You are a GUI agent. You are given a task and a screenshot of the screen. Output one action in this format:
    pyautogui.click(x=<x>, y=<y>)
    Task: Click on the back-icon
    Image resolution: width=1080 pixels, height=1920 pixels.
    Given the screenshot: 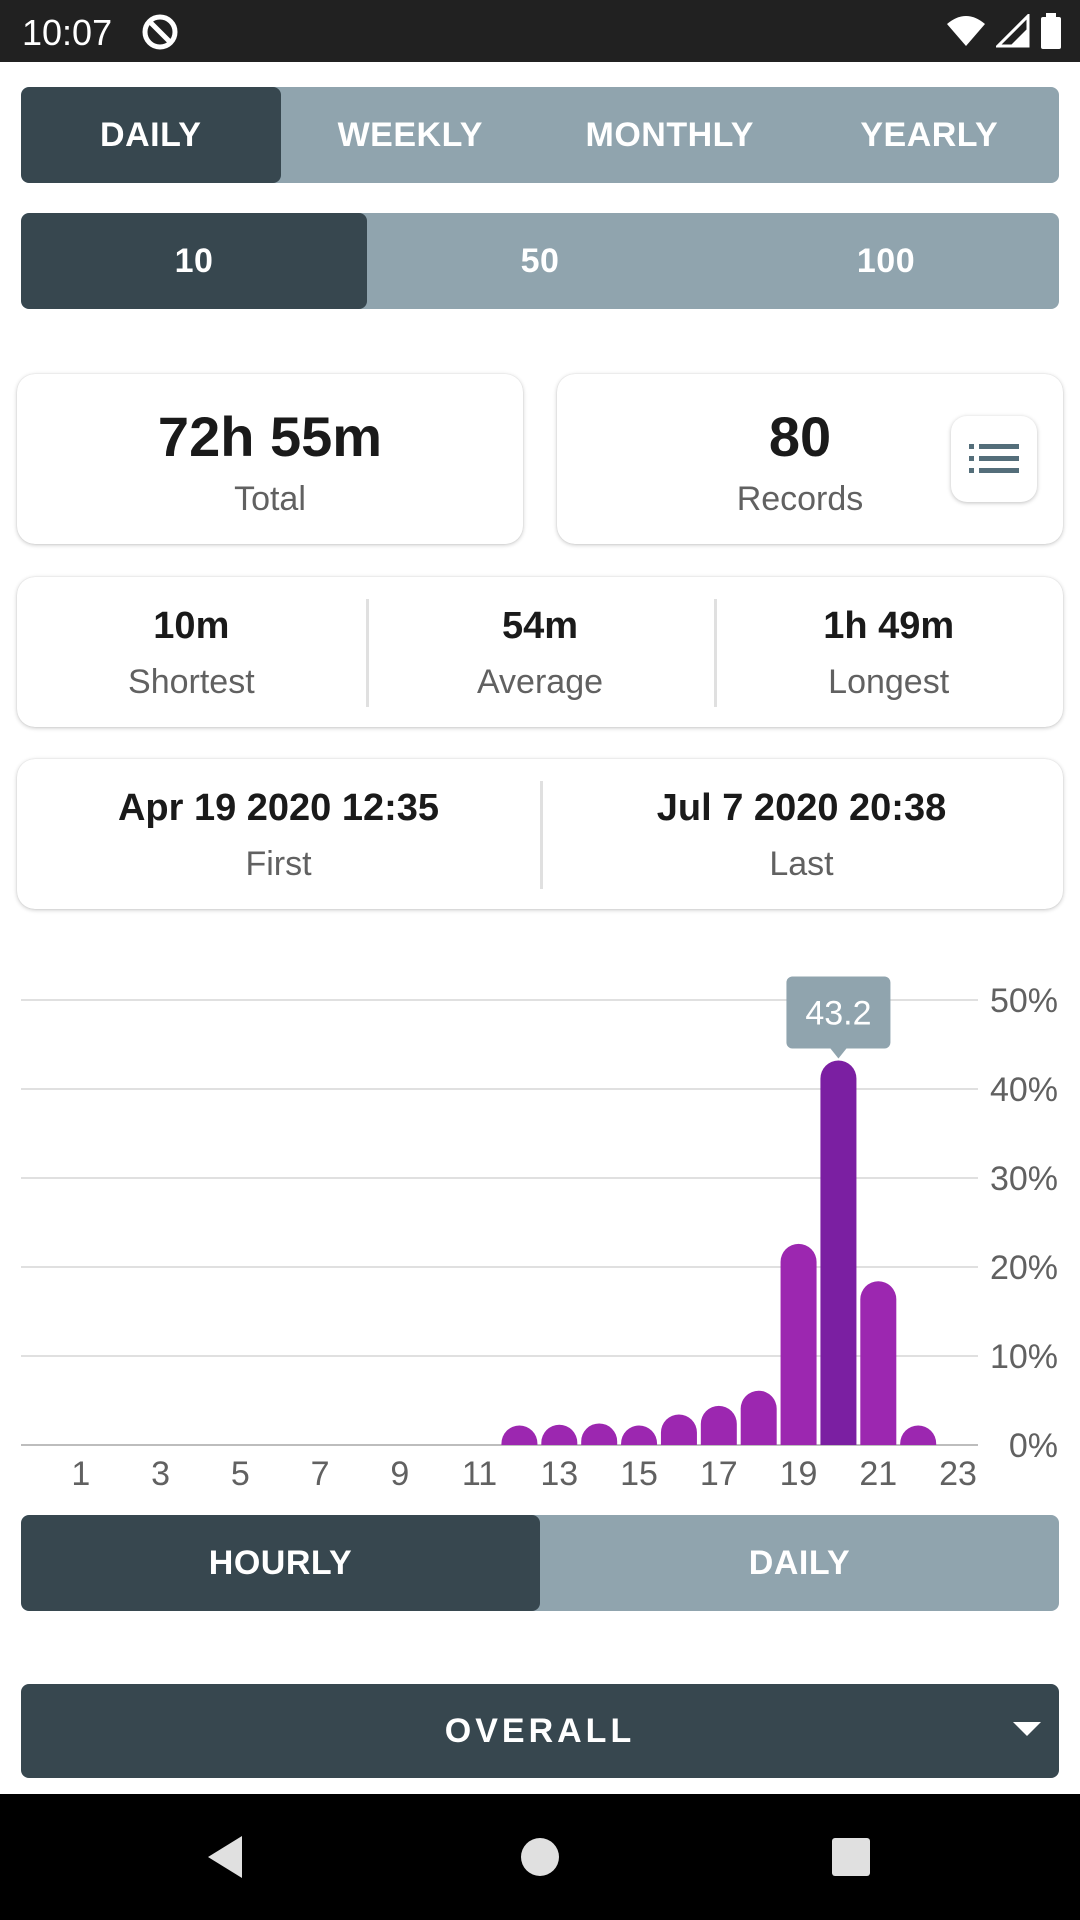 What is the action you would take?
    pyautogui.click(x=225, y=1857)
    